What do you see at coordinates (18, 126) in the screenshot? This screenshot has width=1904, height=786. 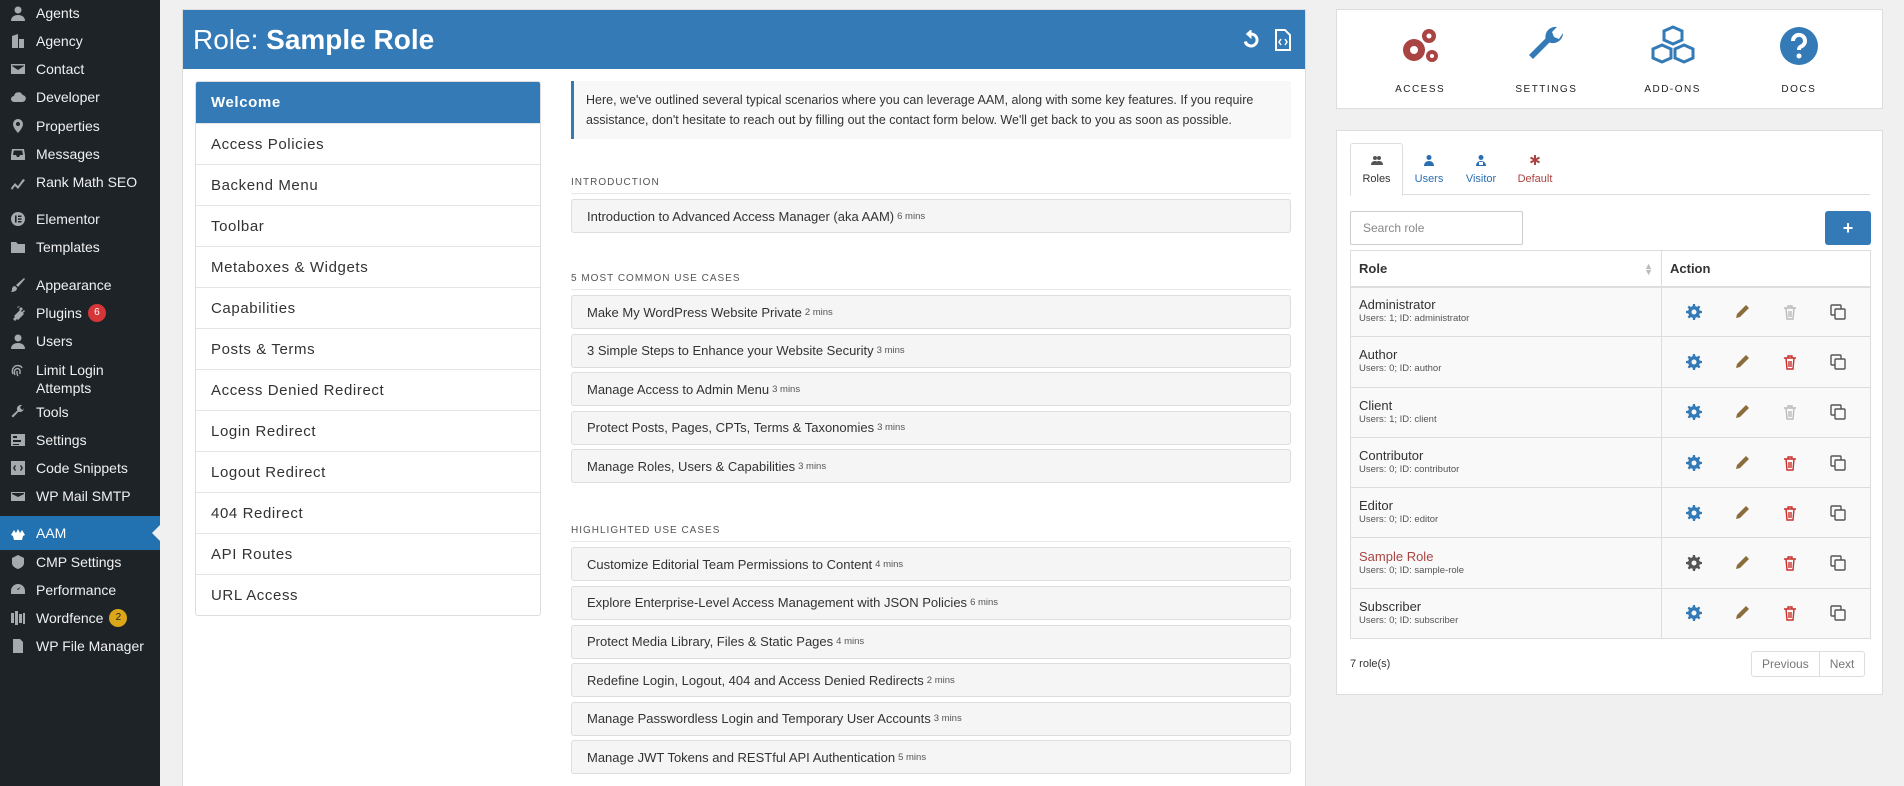 I see `location-pin-icon` at bounding box center [18, 126].